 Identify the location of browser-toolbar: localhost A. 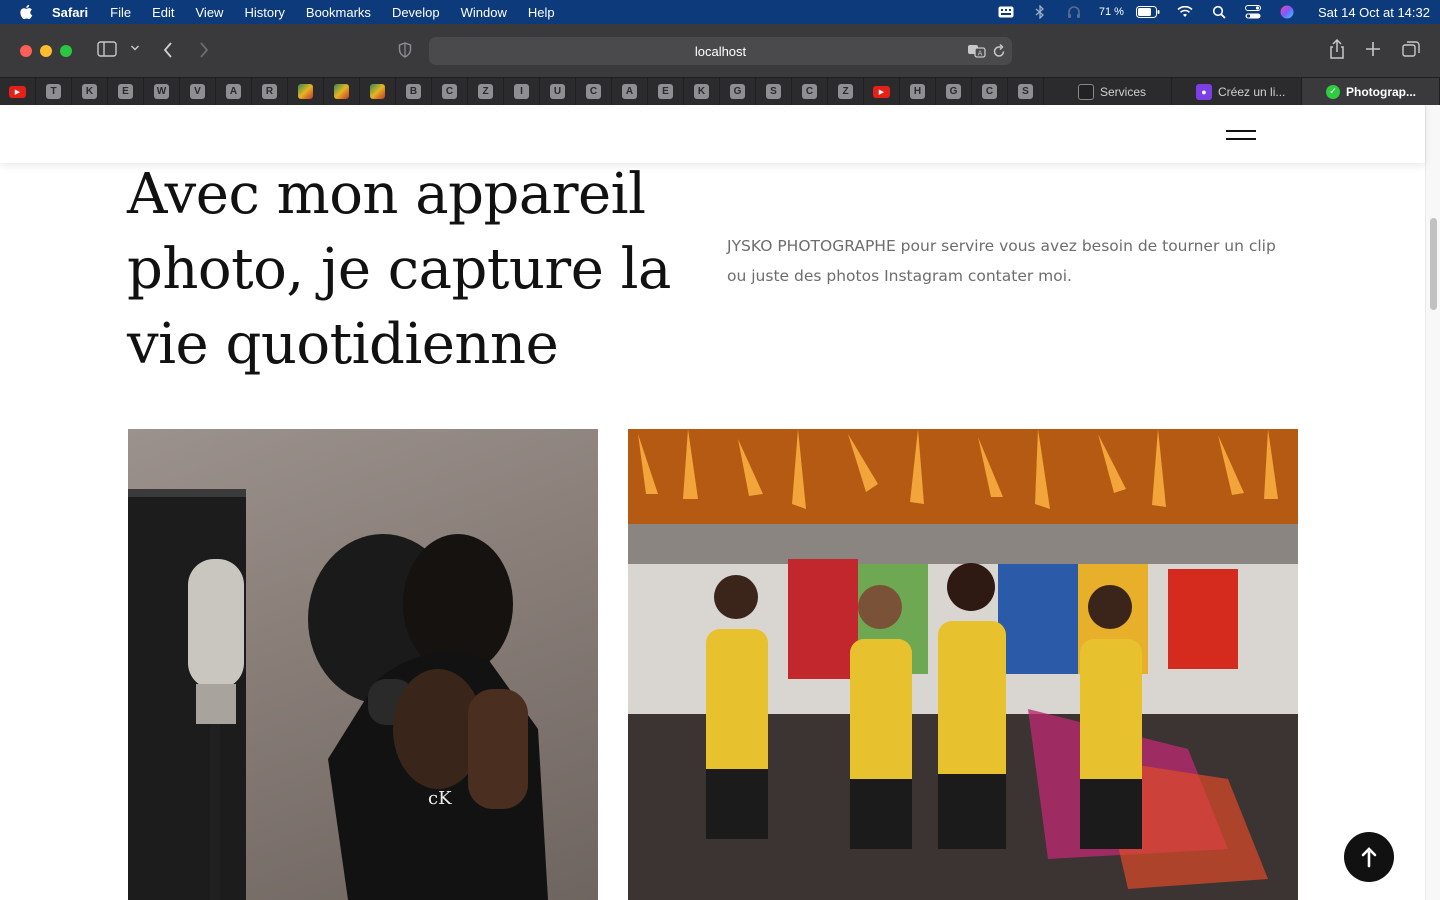
(720, 50).